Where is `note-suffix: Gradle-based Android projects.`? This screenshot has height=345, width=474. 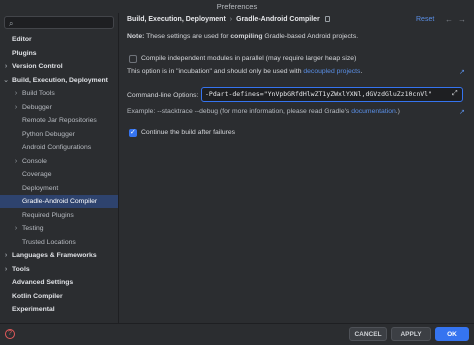 note-suffix: Gradle-based Android projects. is located at coordinates (310, 36).